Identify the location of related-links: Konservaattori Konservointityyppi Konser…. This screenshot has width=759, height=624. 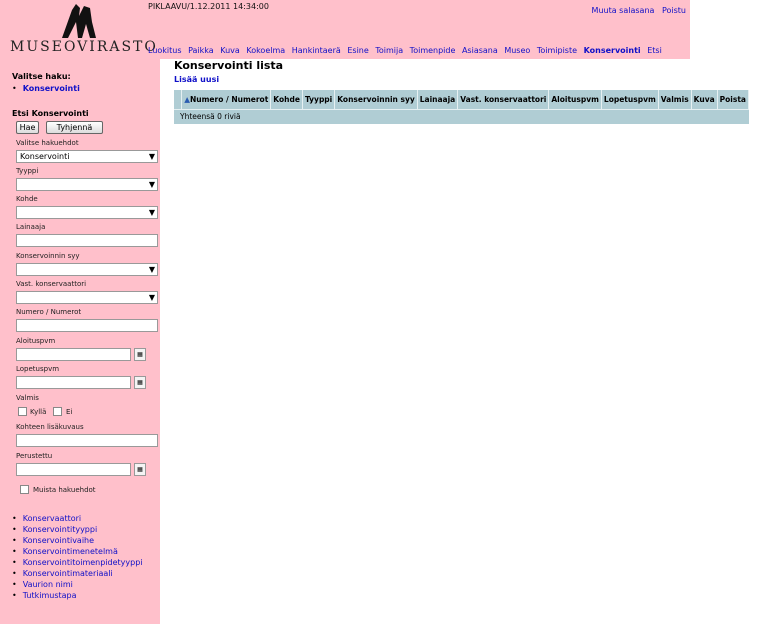
(77, 557).